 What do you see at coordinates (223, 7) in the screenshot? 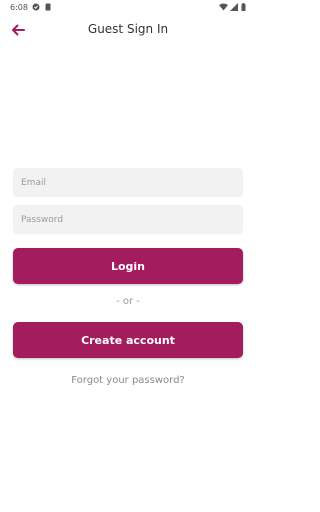
I see `wifi-icon` at bounding box center [223, 7].